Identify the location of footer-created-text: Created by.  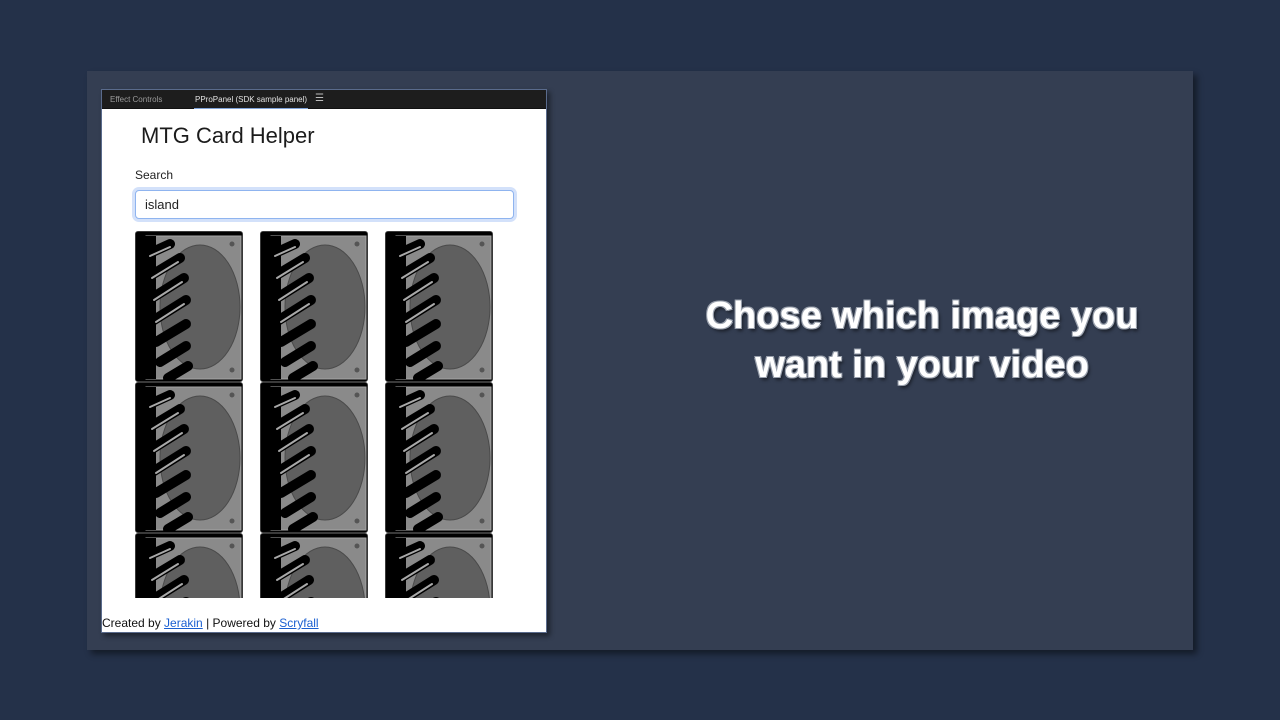
(131, 623).